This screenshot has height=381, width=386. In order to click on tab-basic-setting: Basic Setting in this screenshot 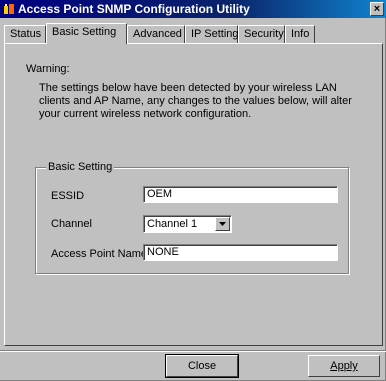, I will do `click(86, 33)`.